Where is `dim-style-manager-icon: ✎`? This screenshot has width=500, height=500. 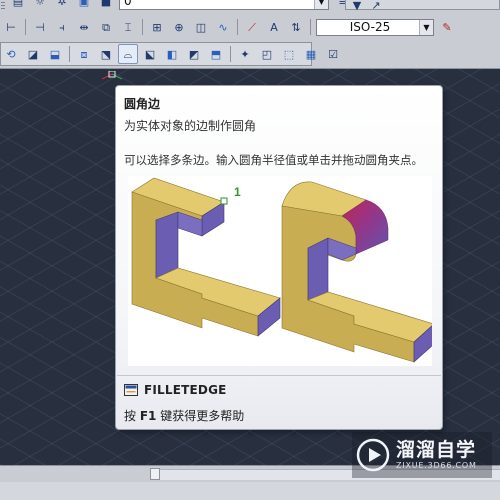
dim-style-manager-icon: ✎ is located at coordinates (447, 27).